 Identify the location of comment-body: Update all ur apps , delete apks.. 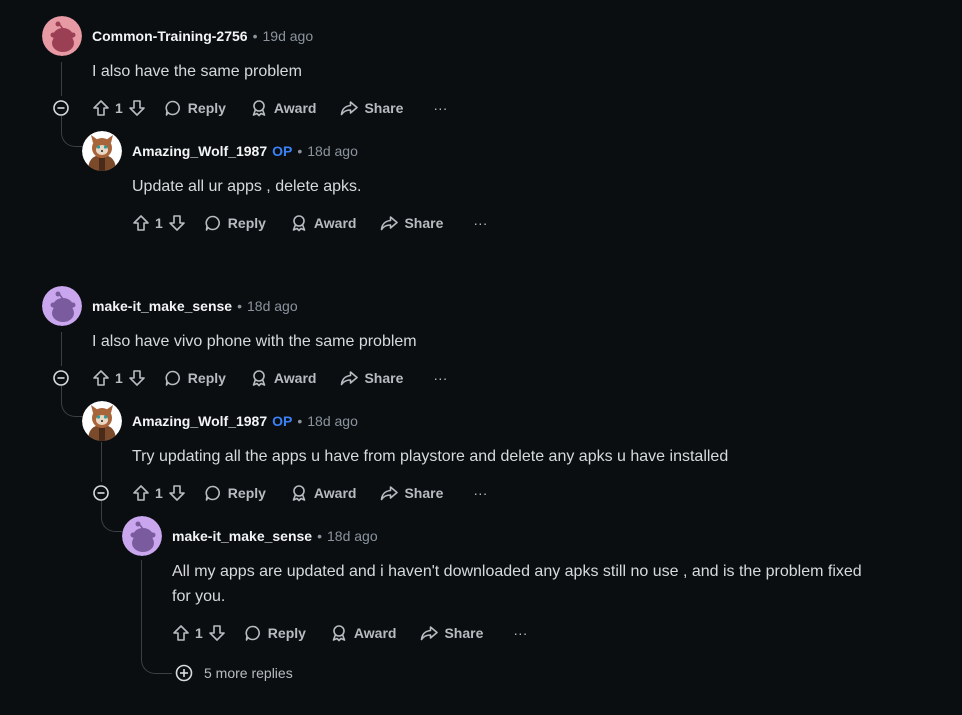
(247, 186).